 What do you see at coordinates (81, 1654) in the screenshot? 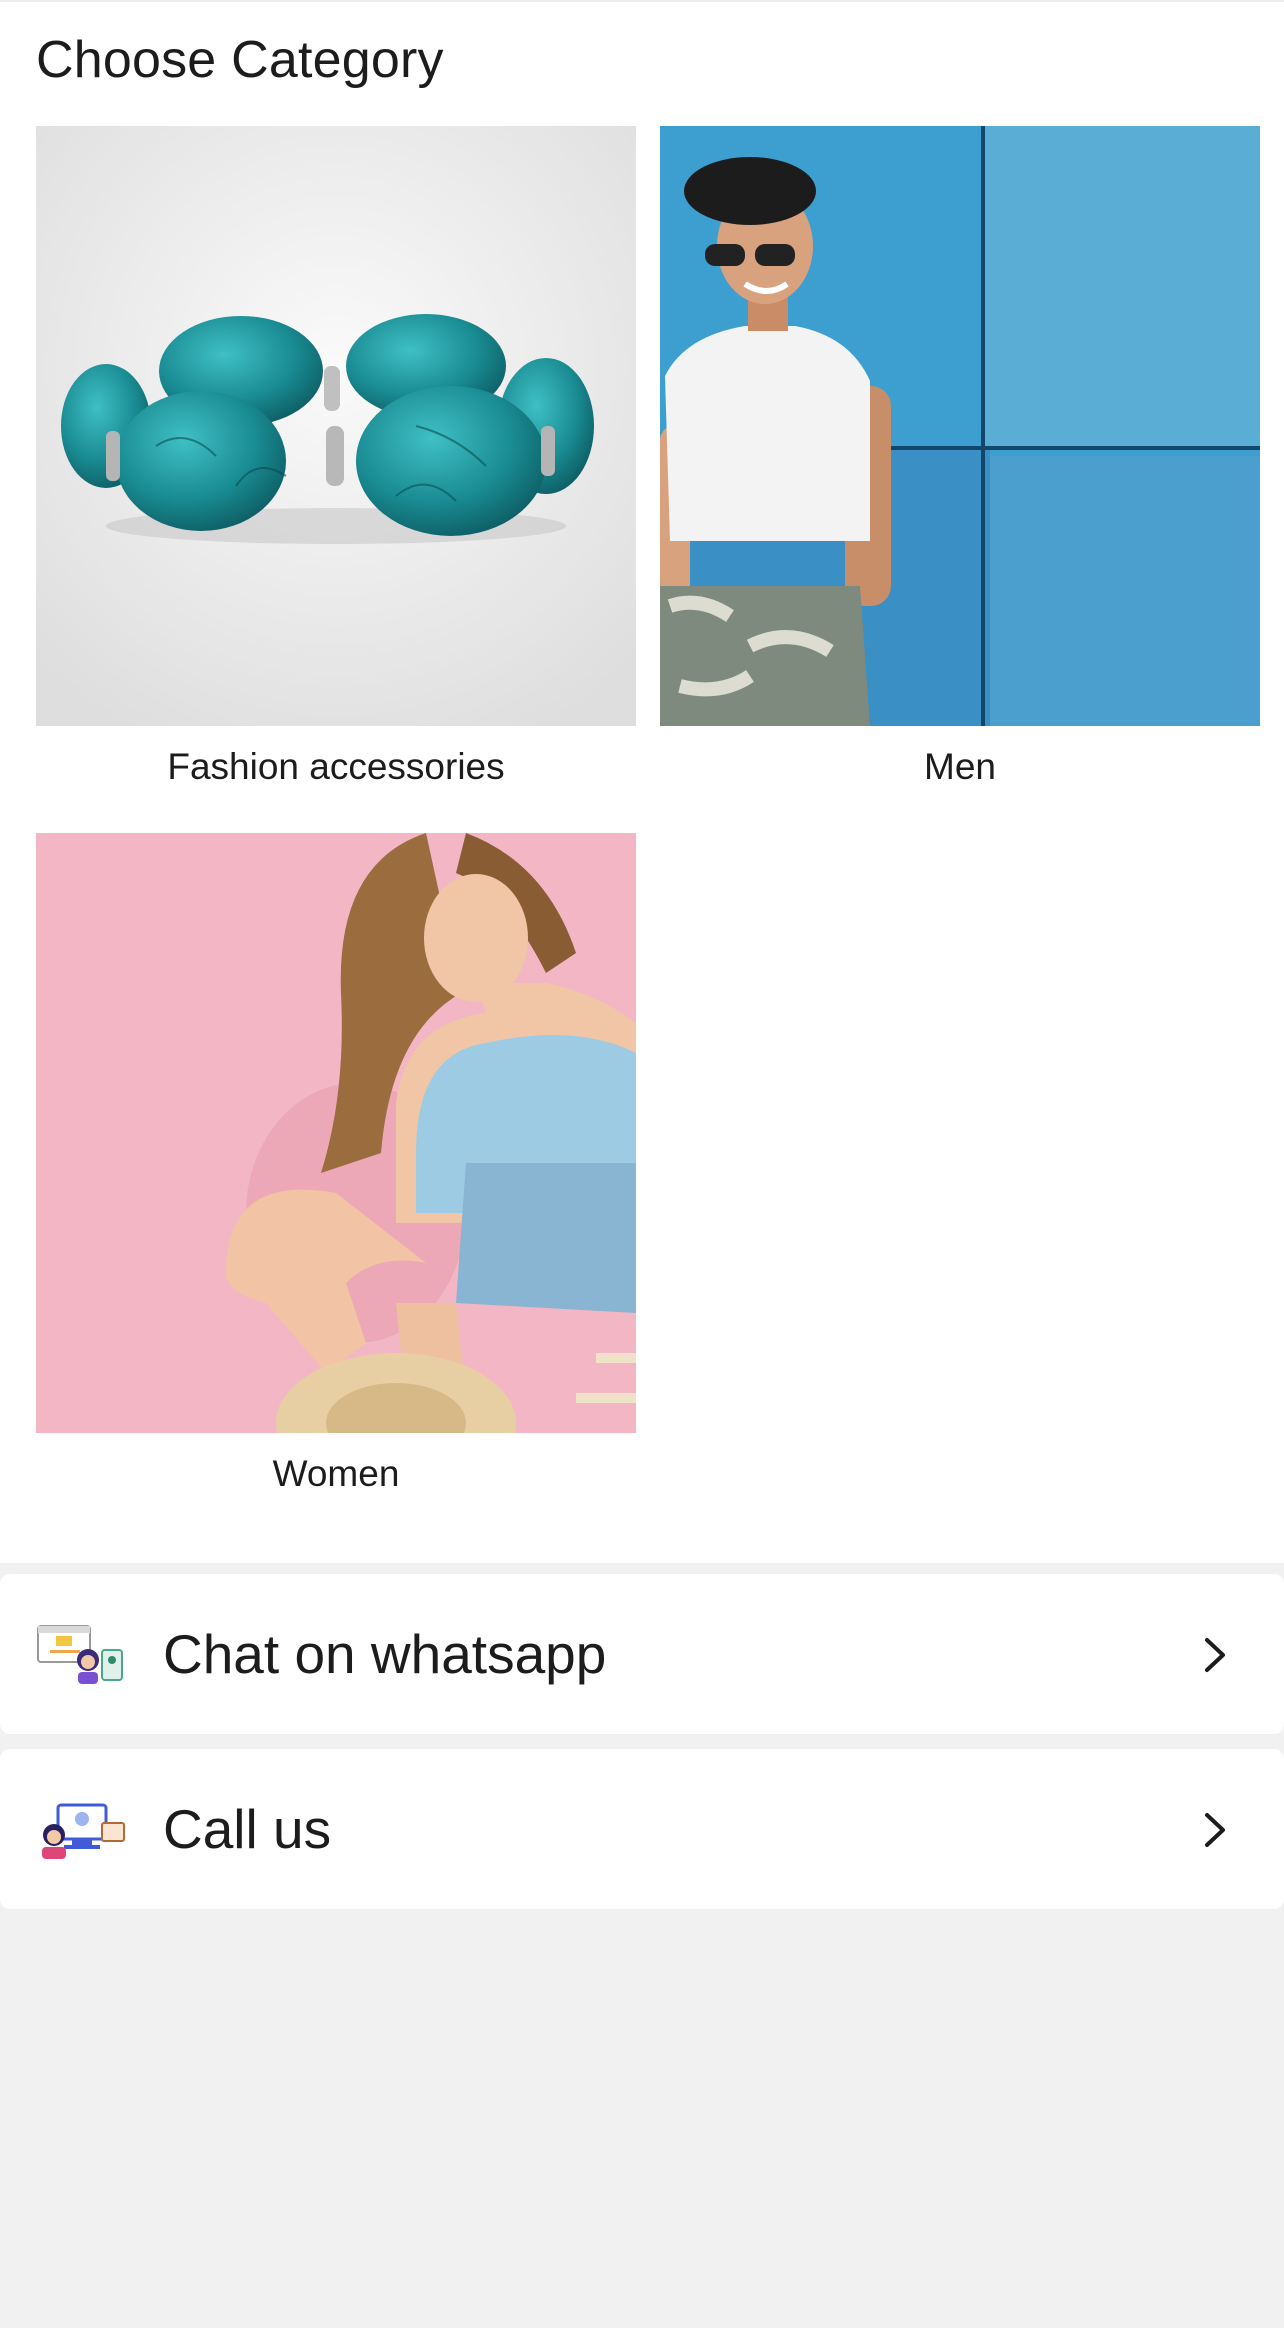
I see `chat-support-icon` at bounding box center [81, 1654].